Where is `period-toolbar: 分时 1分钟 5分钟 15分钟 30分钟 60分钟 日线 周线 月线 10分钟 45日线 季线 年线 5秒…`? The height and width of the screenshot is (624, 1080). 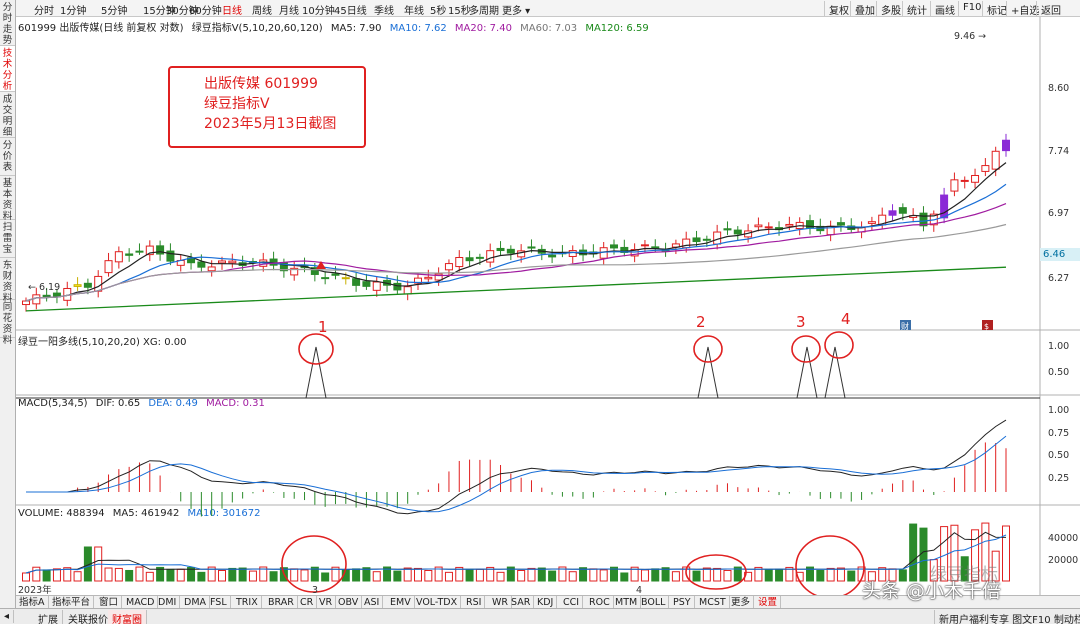
period-toolbar: 分时 1分钟 5分钟 15分钟 30分钟 60分钟 日线 周线 月线 10分钟 45日线 季线 年线 5秒… is located at coordinates (548, 8).